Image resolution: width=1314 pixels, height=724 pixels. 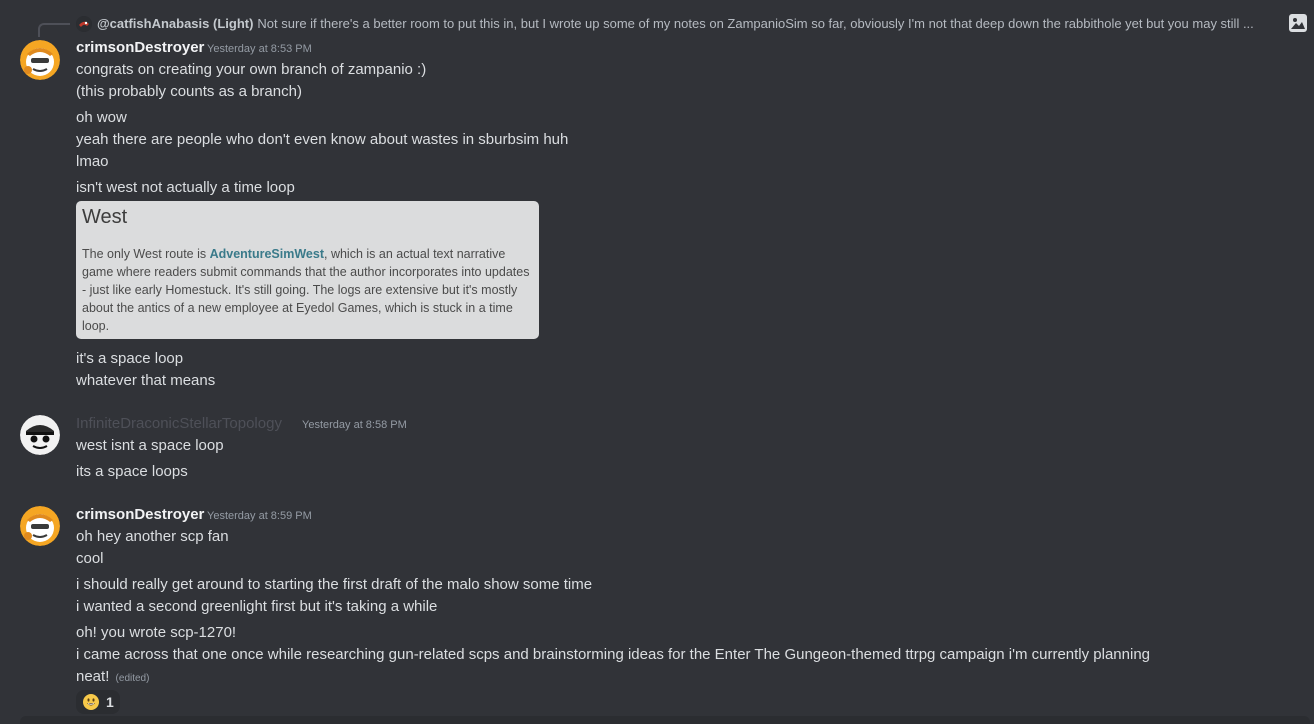 I want to click on message-text-content: neat!, so click(x=93, y=676).